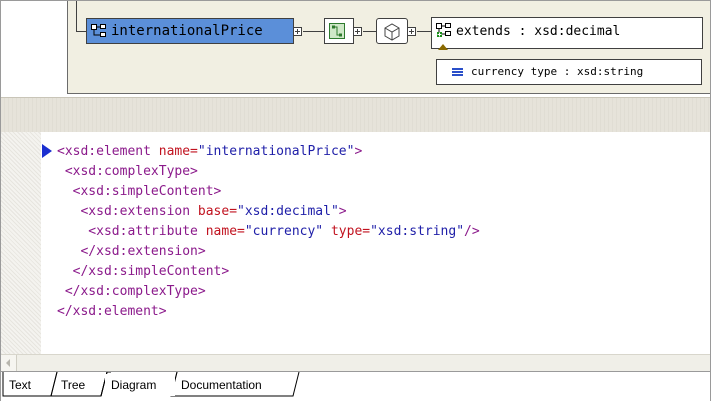 Image resolution: width=711 pixels, height=401 pixels. I want to click on scroll-left-button, so click(9, 363).